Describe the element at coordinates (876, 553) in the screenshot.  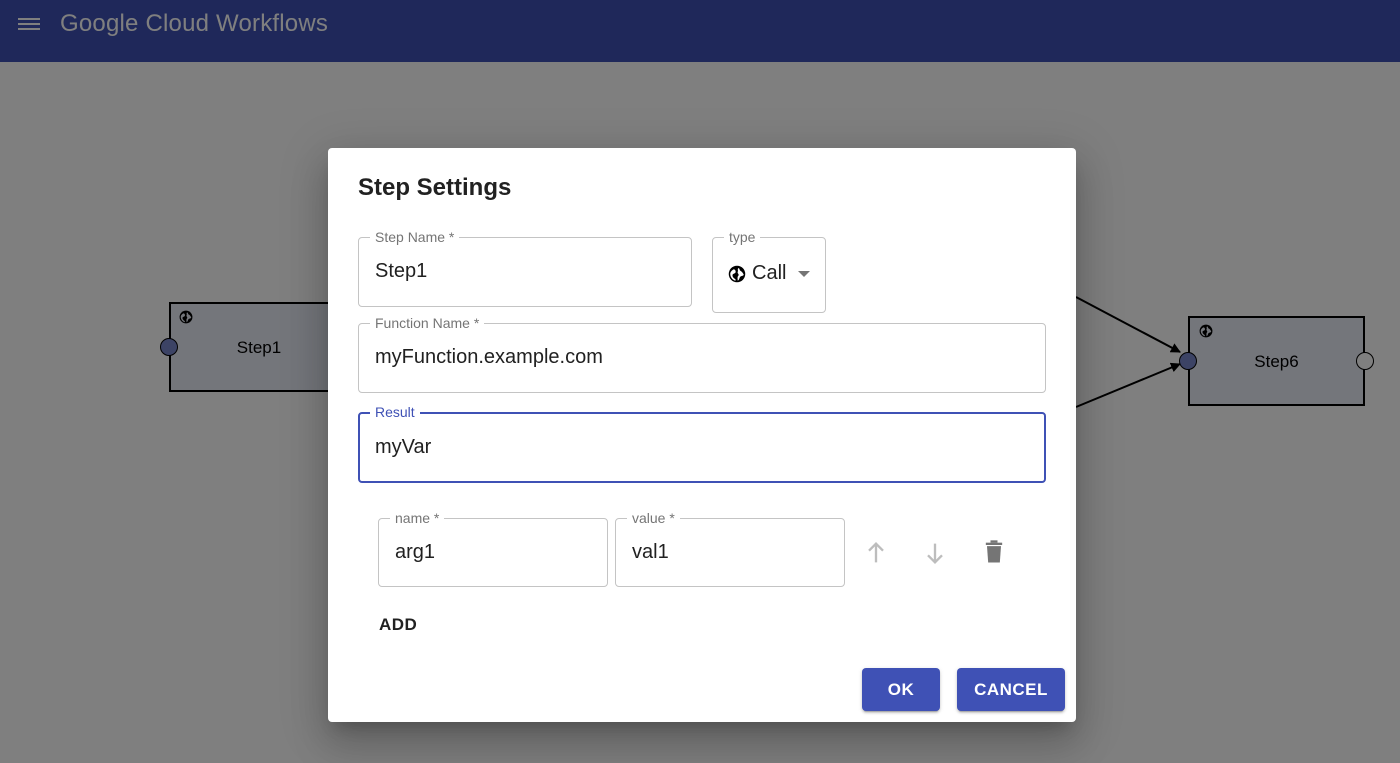
I see `move-up-icon` at that location.